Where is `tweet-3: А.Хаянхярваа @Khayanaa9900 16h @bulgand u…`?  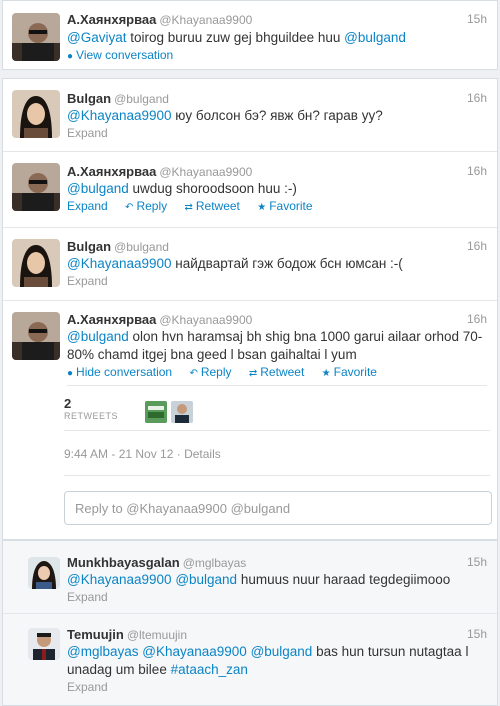
tweet-3: А.Хаянхярваа @Khayanaa9900 16h @bulgand u… is located at coordinates (250, 190).